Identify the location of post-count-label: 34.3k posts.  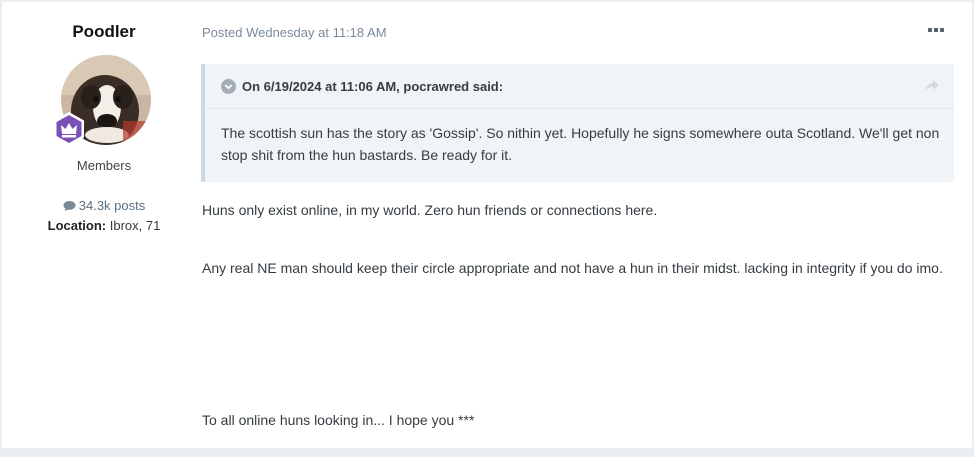
(112, 205).